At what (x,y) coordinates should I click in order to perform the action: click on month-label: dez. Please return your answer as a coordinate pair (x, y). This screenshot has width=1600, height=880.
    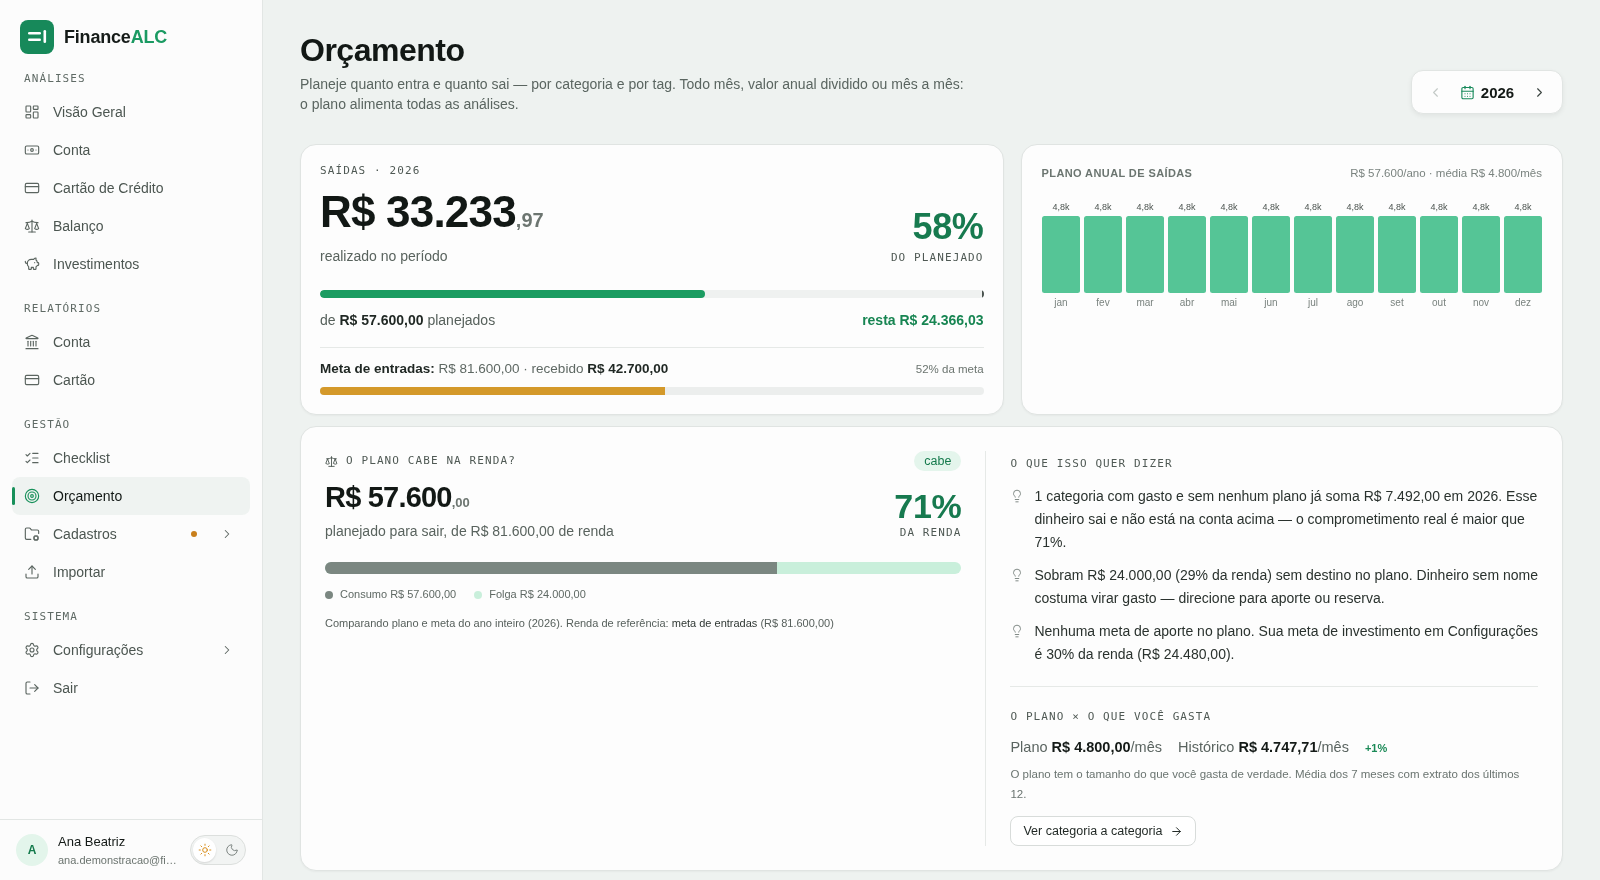
    Looking at the image, I should click on (1522, 302).